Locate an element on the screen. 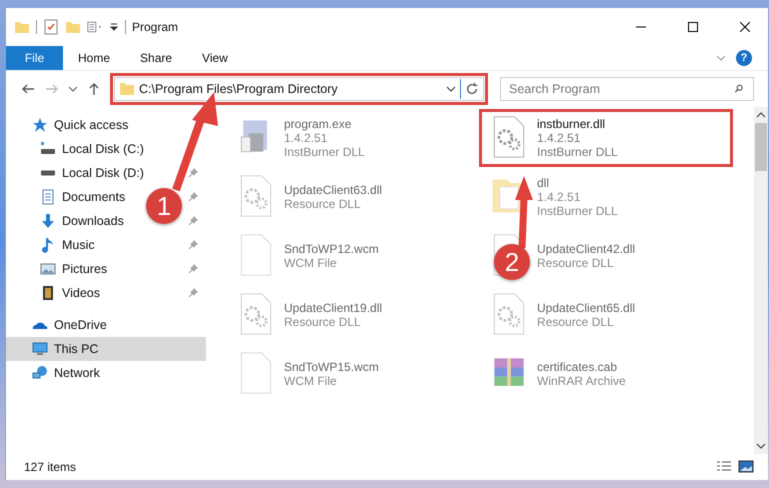 The image size is (769, 488). file-name: SndToWP12.wcm is located at coordinates (331, 249).